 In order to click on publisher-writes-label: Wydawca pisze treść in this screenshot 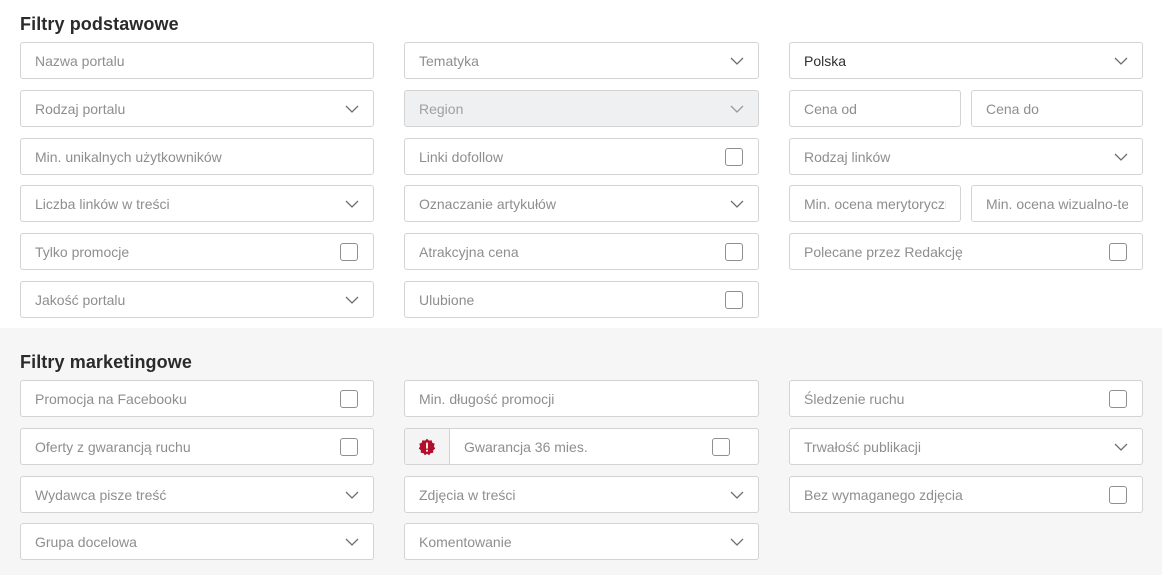, I will do `click(101, 494)`.